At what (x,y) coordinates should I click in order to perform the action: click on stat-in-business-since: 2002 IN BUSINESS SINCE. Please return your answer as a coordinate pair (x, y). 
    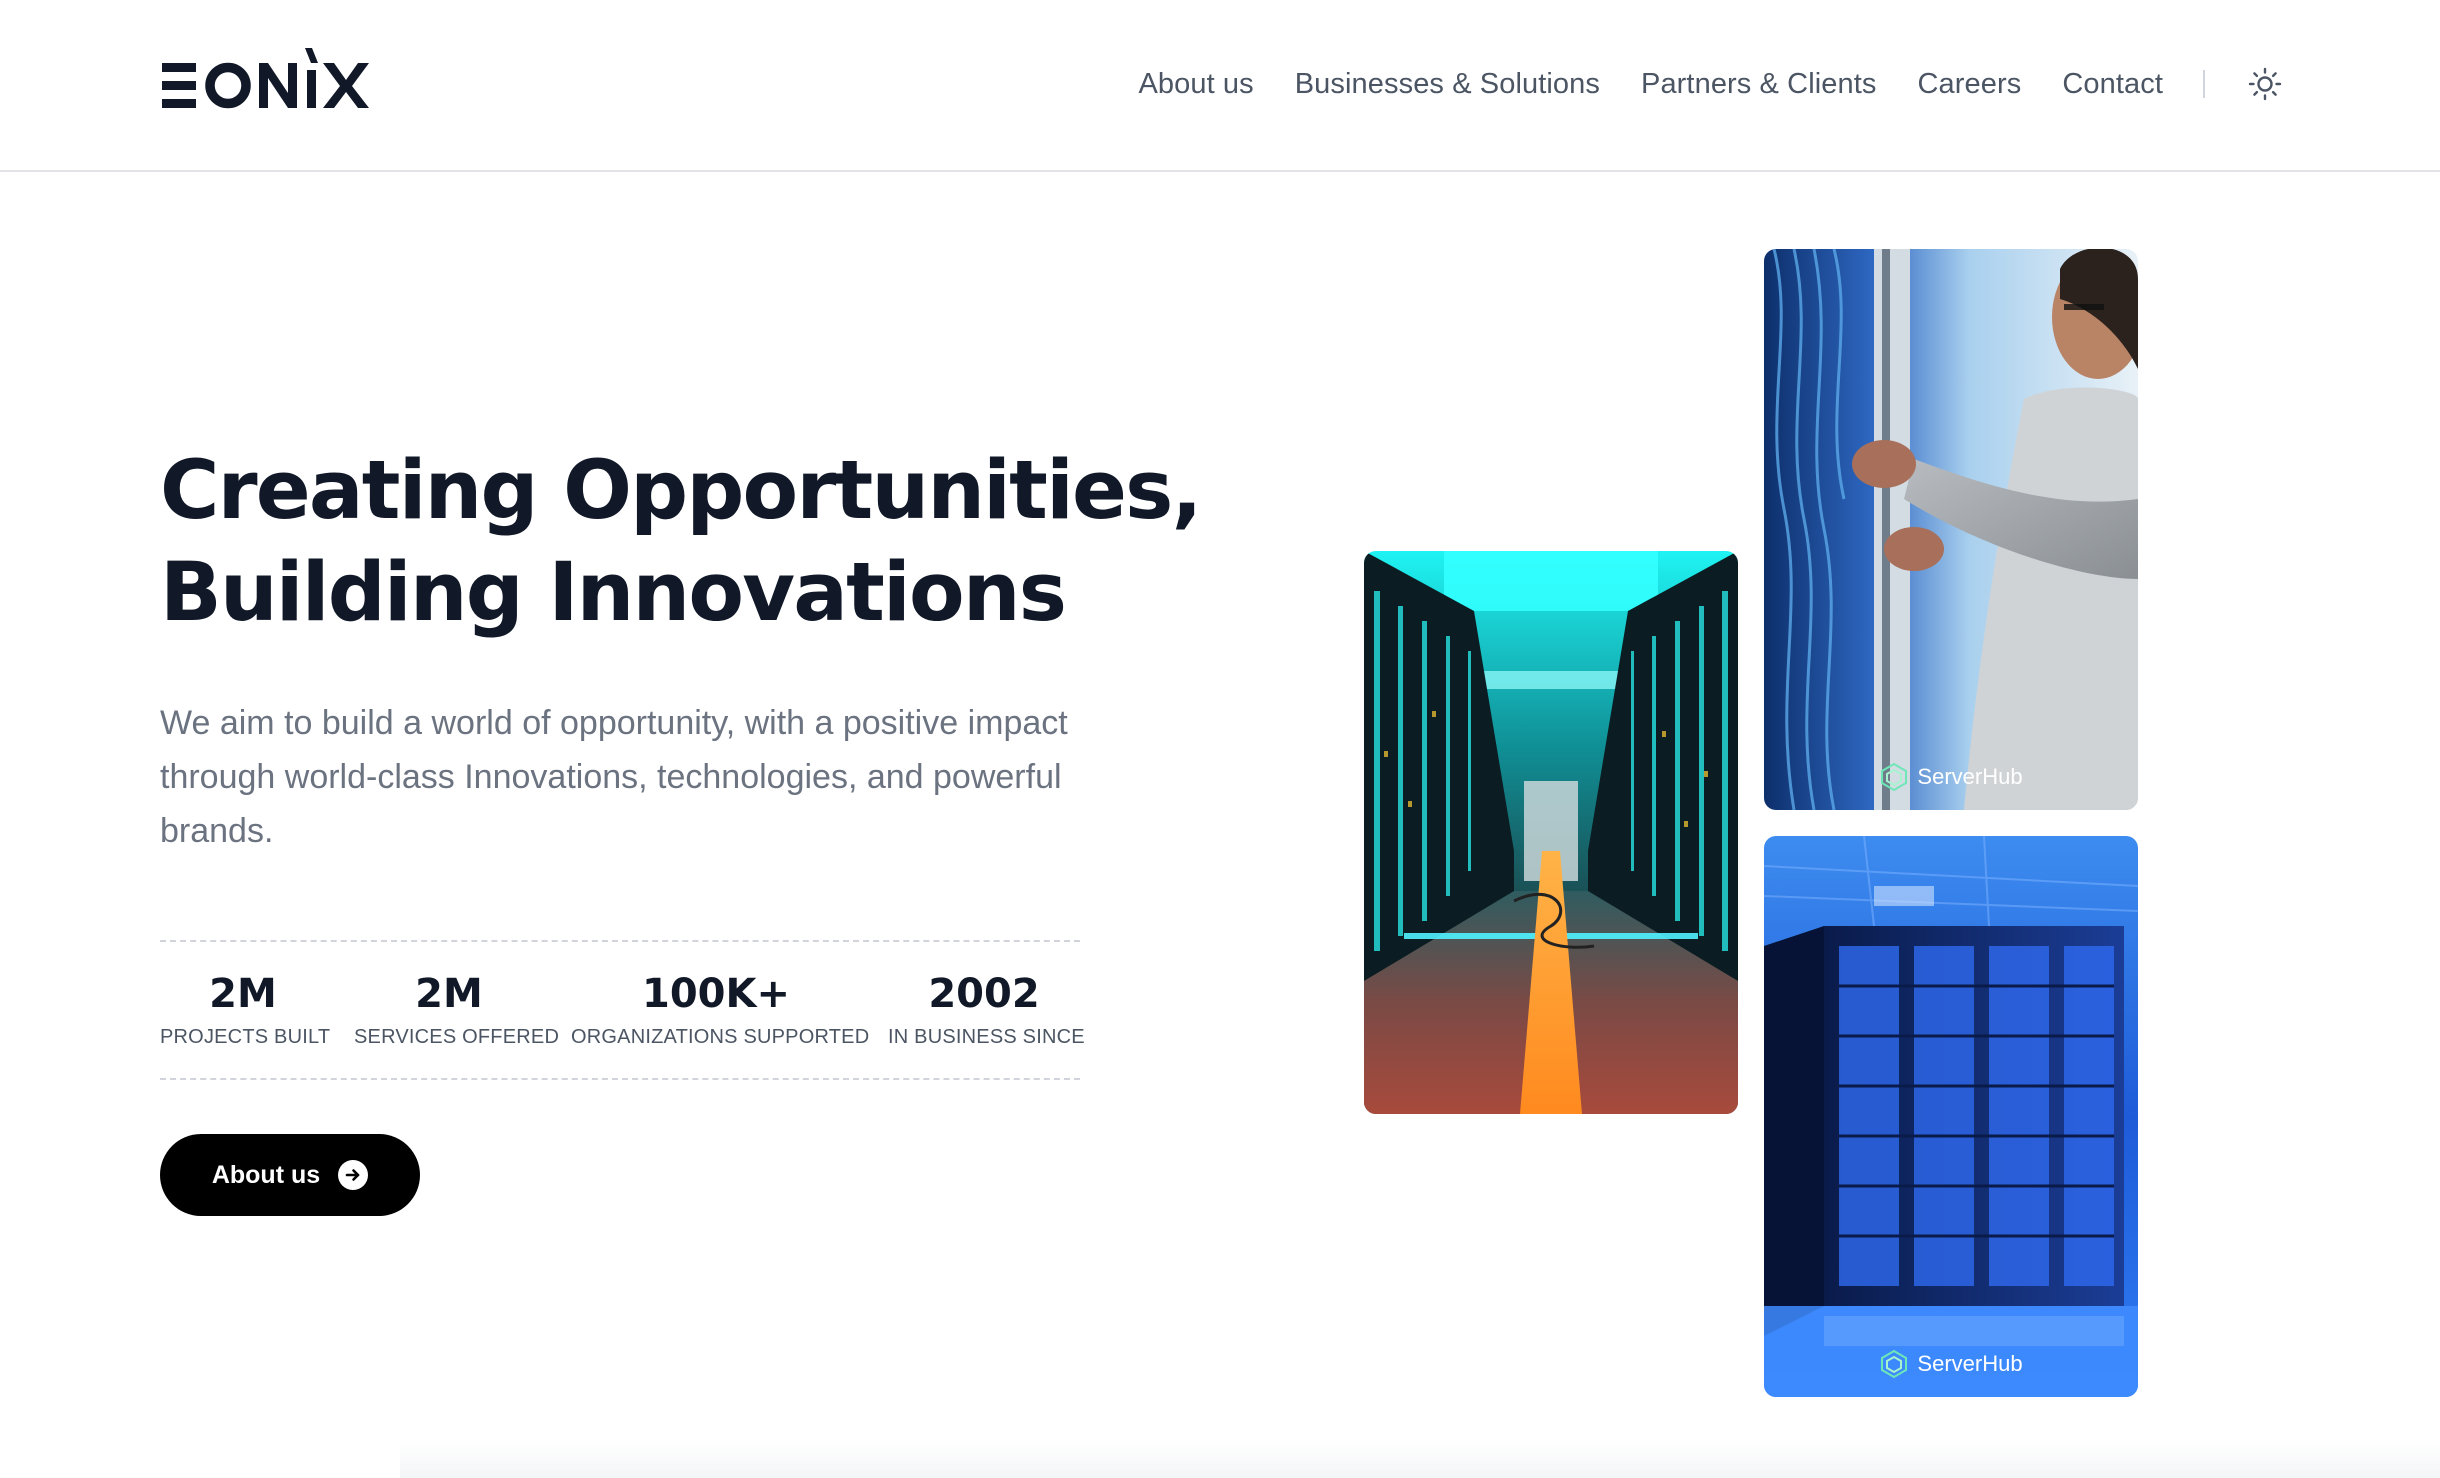
    Looking at the image, I should click on (986, 1010).